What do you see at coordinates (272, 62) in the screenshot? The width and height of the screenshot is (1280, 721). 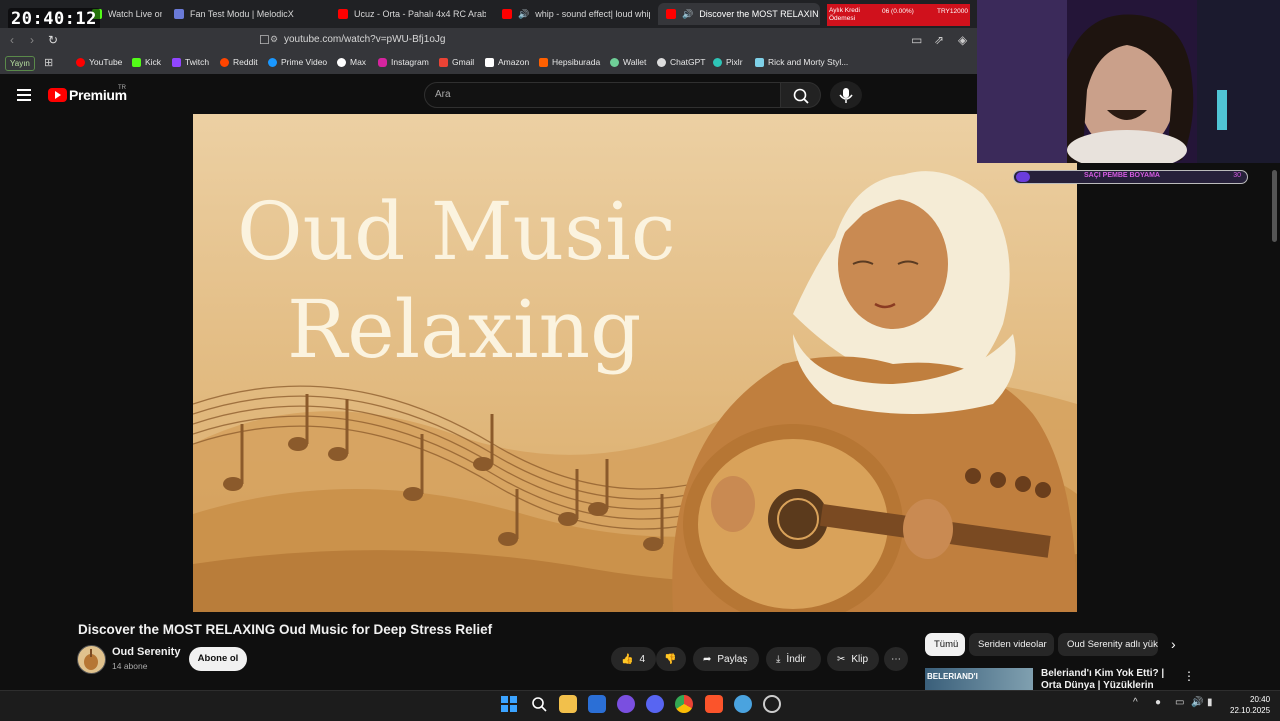 I see `prime-video-icon` at bounding box center [272, 62].